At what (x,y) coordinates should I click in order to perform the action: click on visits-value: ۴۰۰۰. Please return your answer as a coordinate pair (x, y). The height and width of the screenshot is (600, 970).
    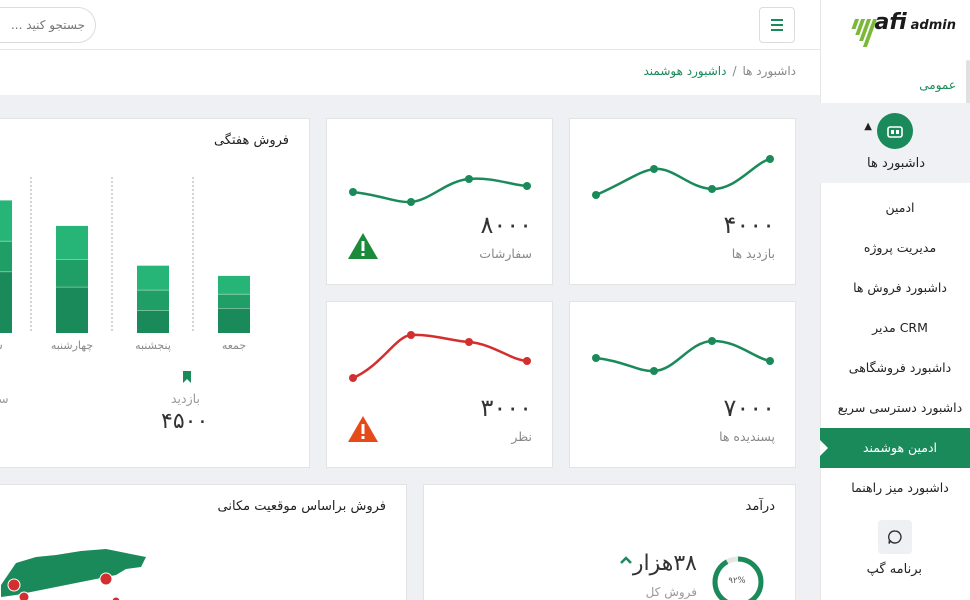
    Looking at the image, I should click on (749, 225).